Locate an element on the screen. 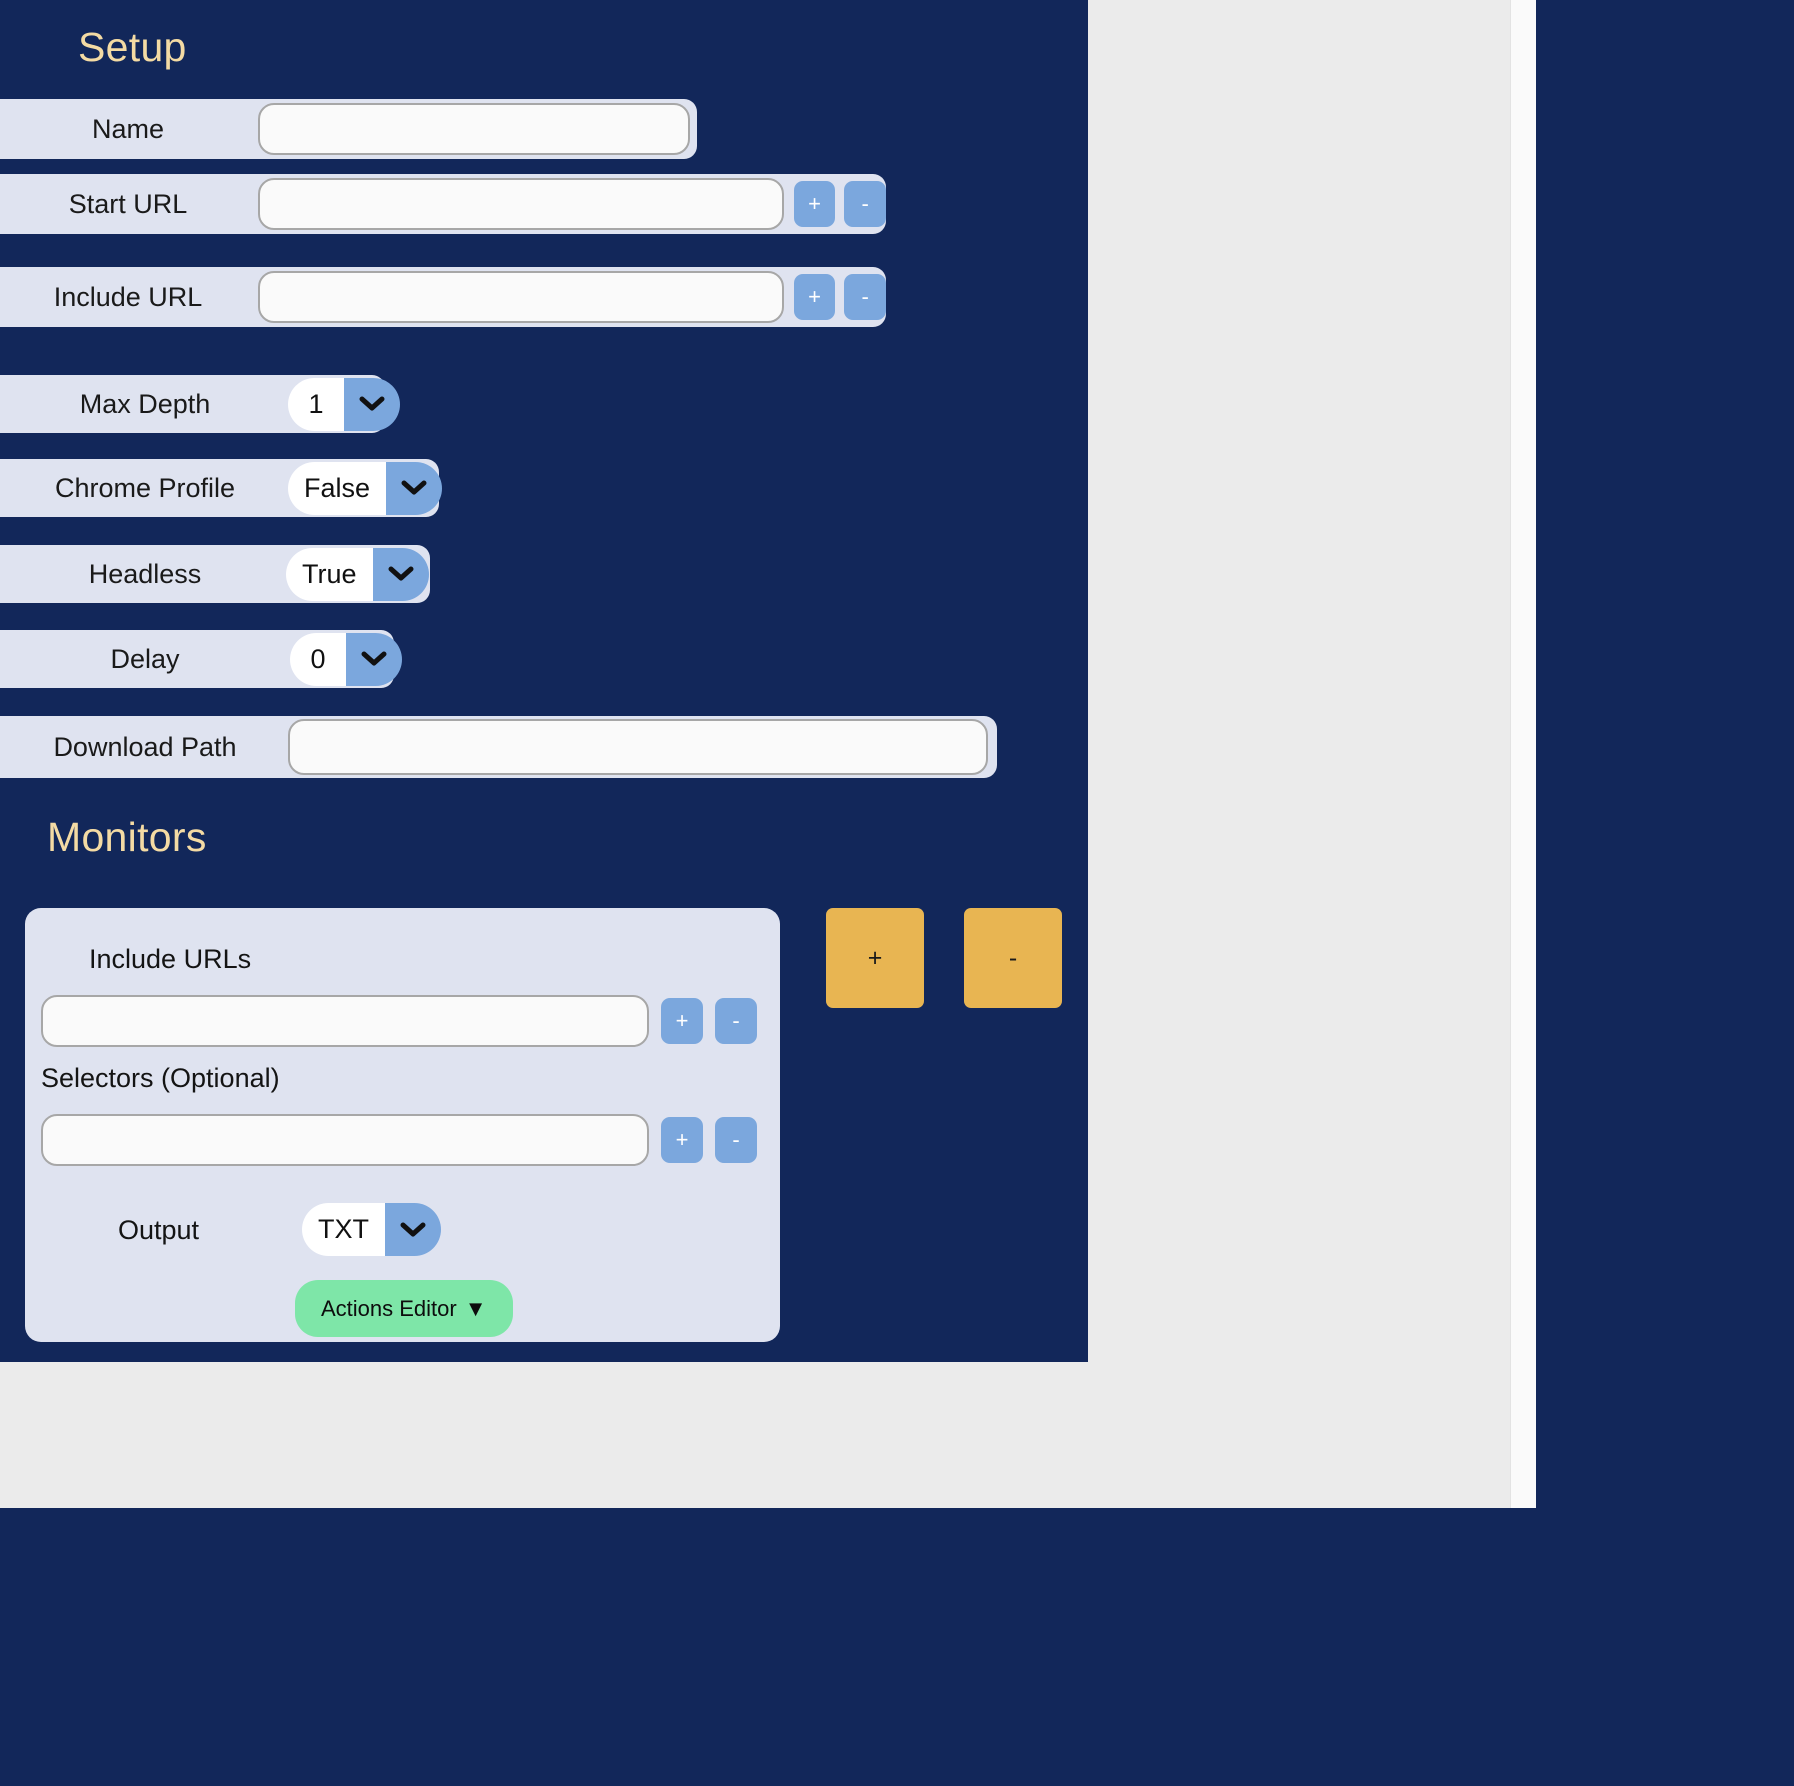  label-include-urls: Include URLs is located at coordinates (170, 959).